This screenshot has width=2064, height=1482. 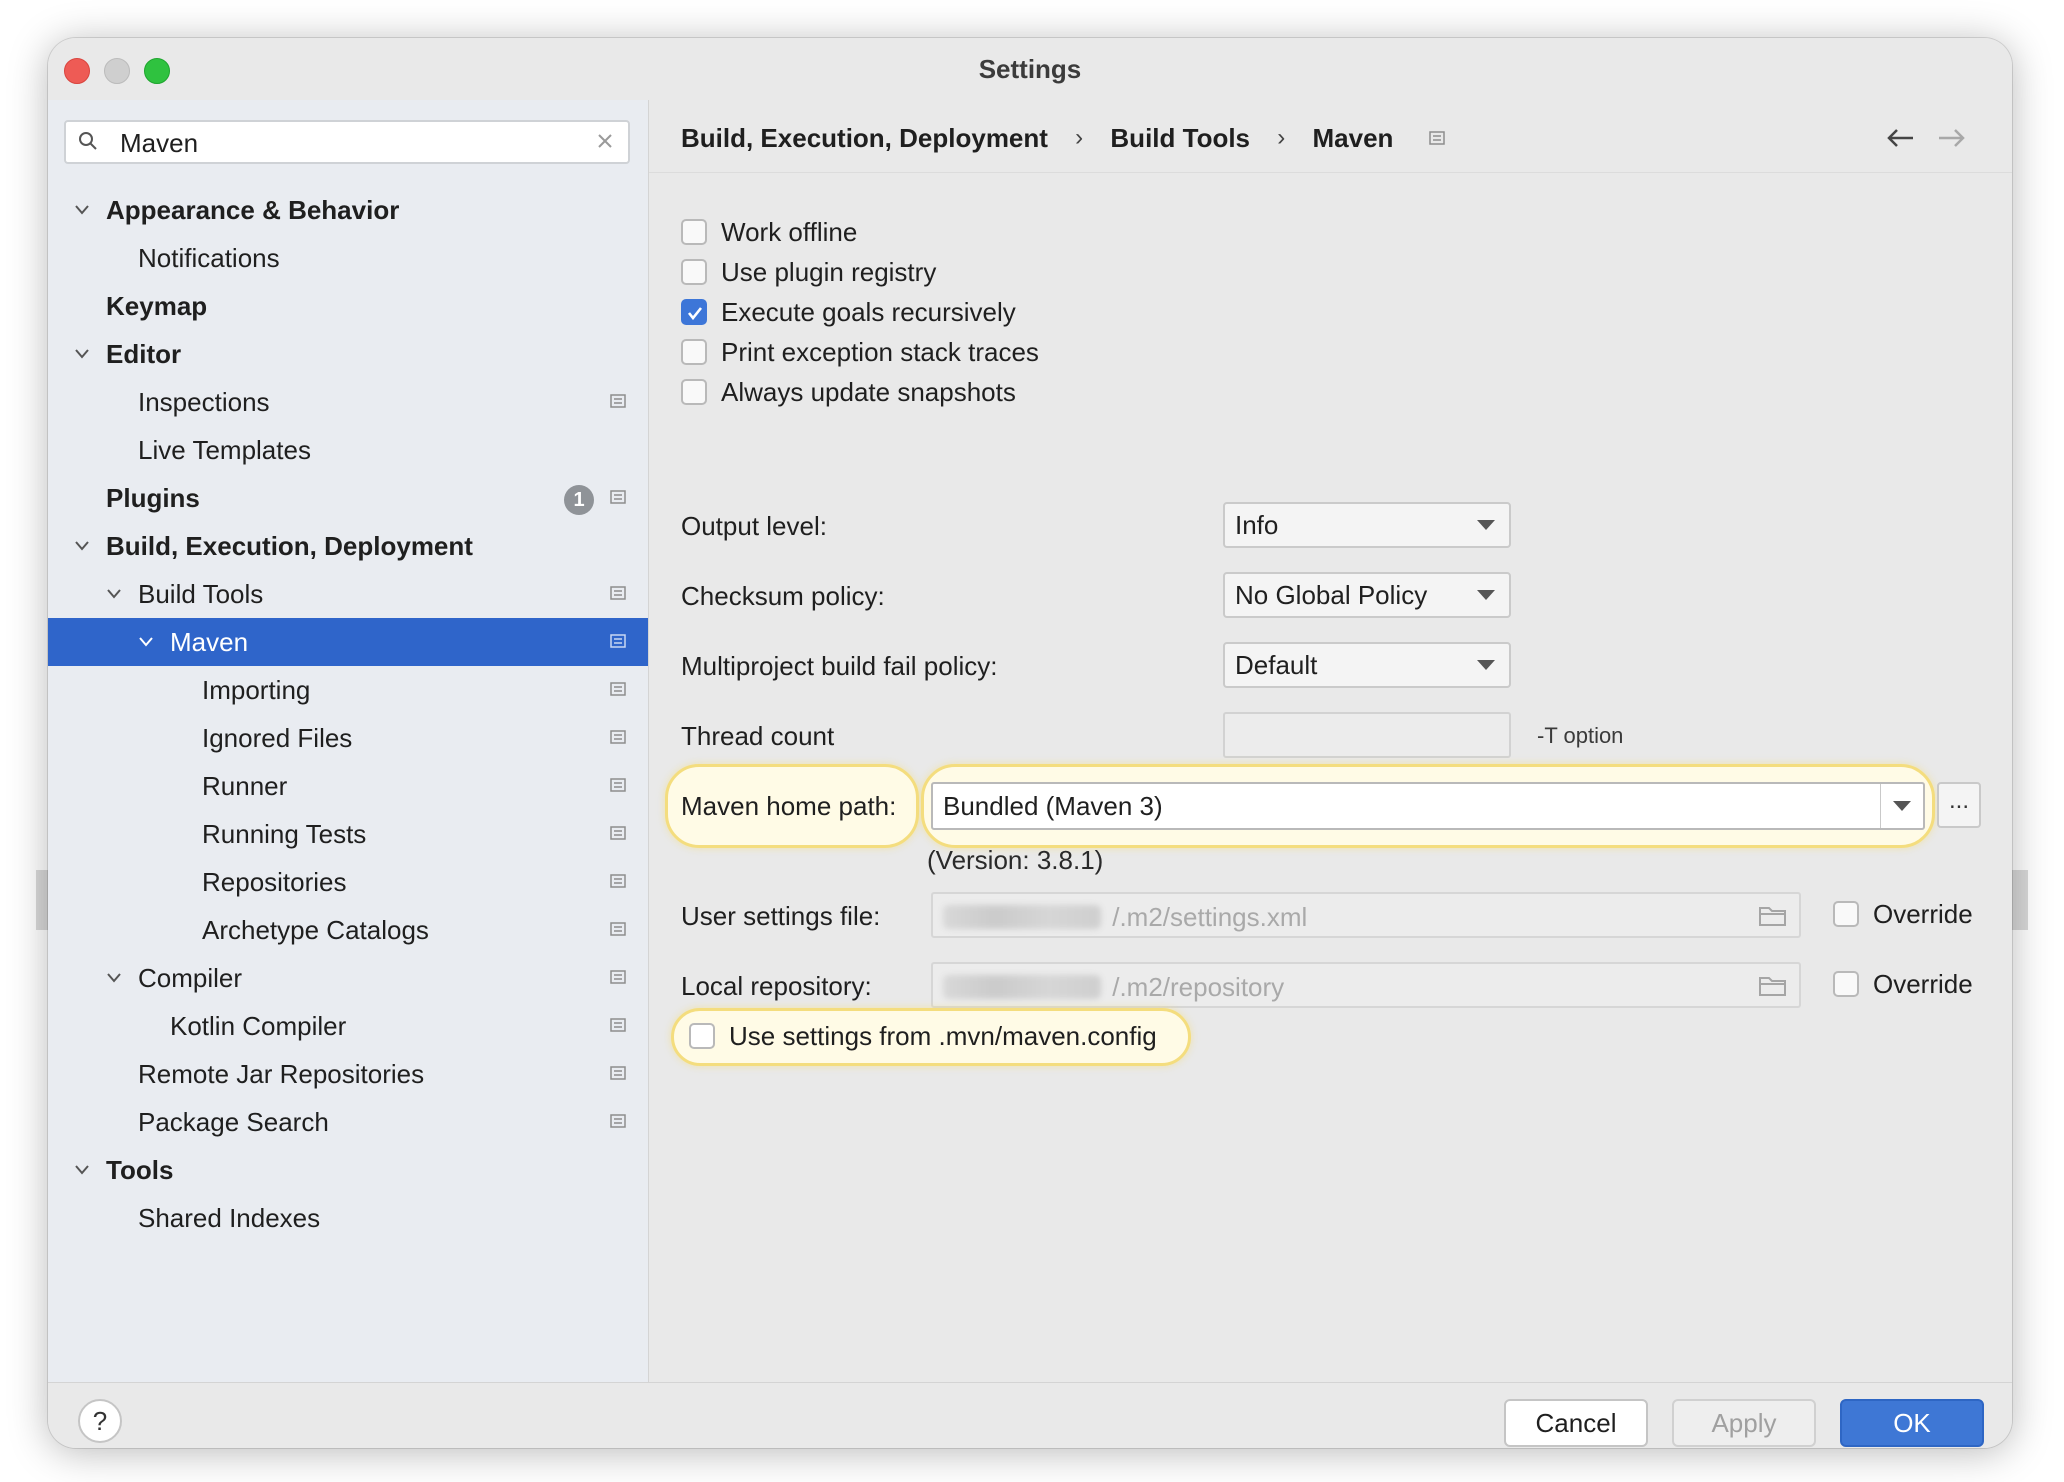 What do you see at coordinates (1330, 172) in the screenshot?
I see `header-divider` at bounding box center [1330, 172].